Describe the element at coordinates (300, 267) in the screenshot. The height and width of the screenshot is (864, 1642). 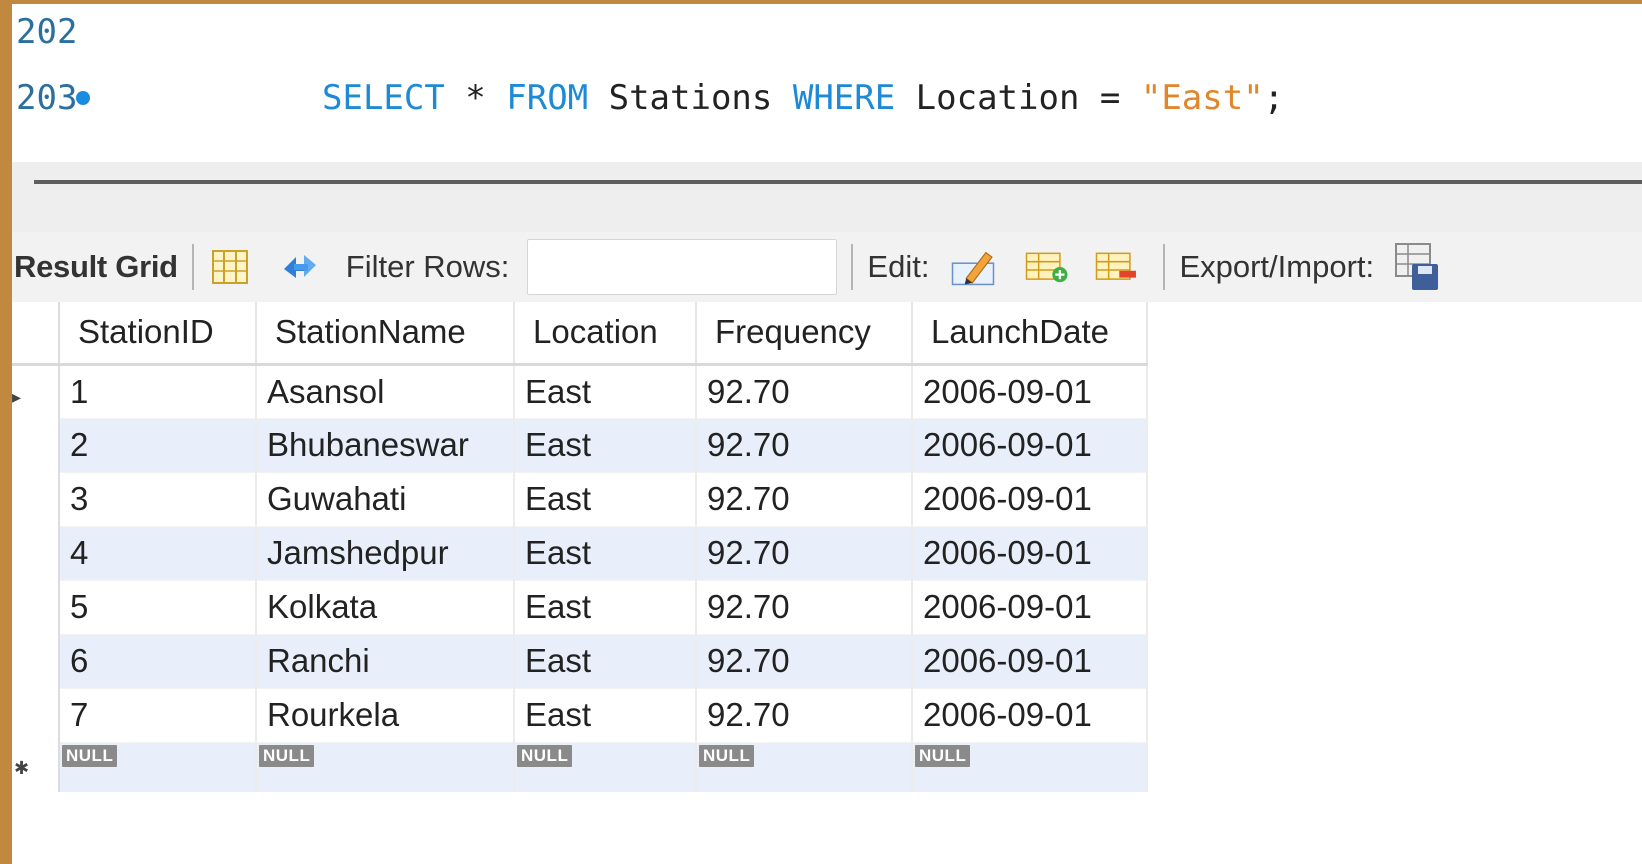
I see `refresh-icon` at that location.